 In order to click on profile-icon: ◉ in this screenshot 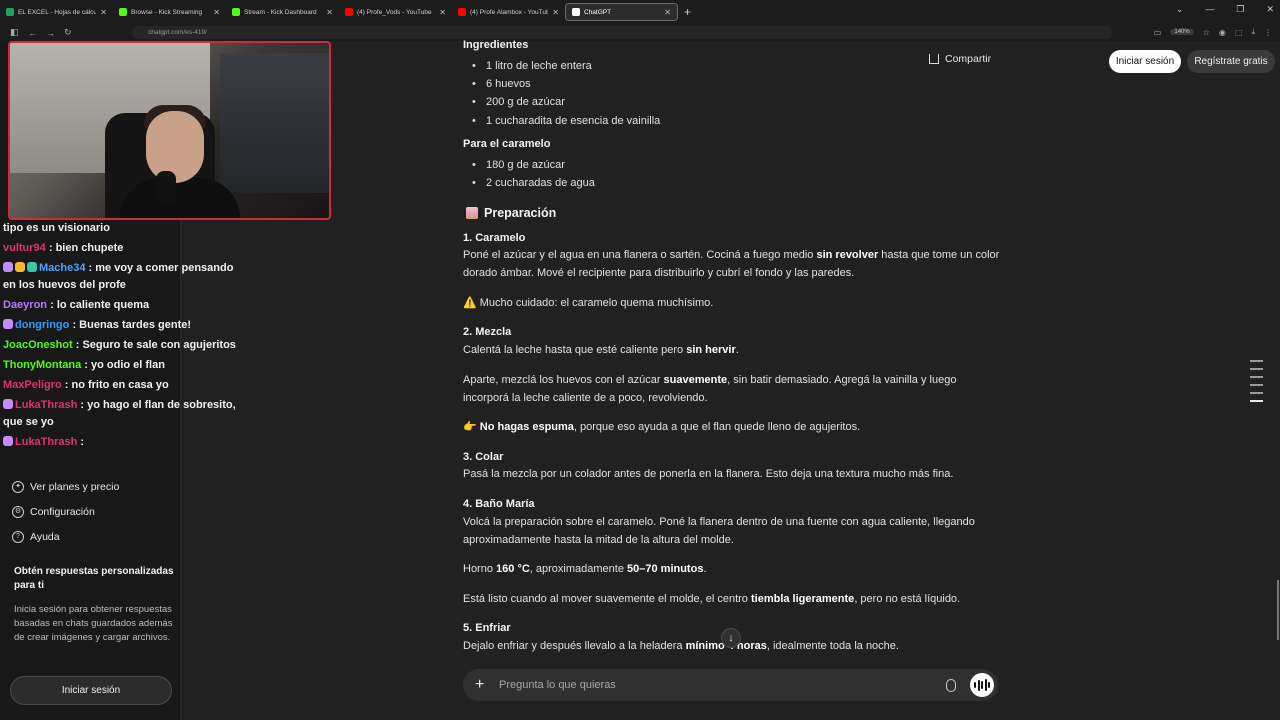, I will do `click(1222, 32)`.